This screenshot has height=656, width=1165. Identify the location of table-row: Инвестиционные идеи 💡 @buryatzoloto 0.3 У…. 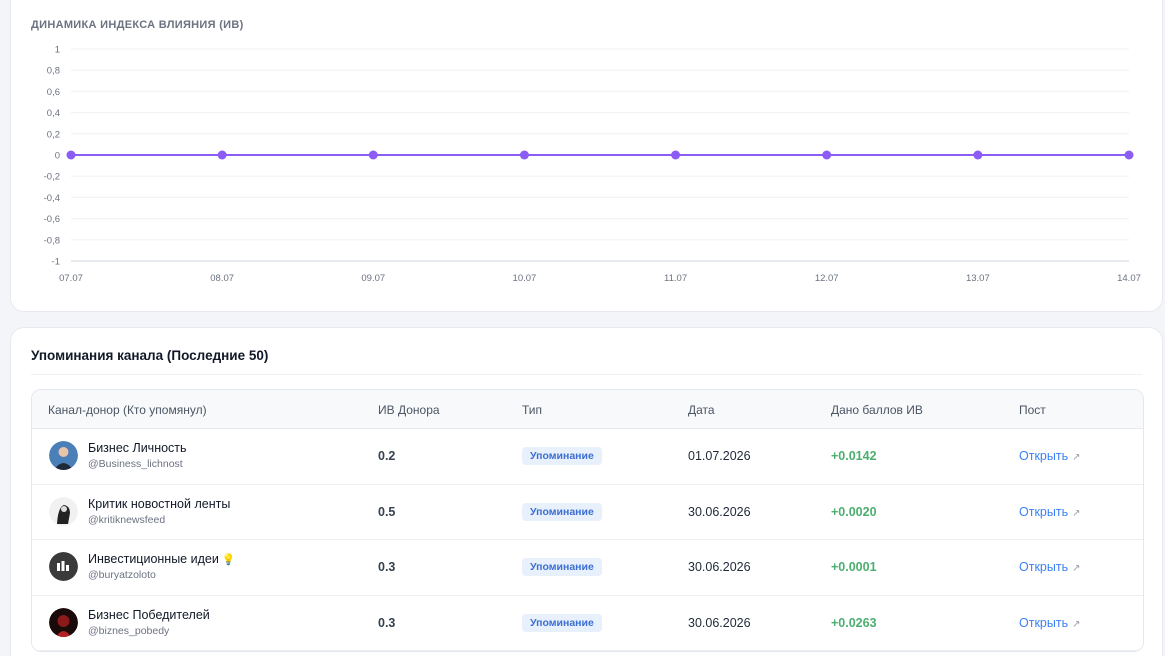
(587, 568).